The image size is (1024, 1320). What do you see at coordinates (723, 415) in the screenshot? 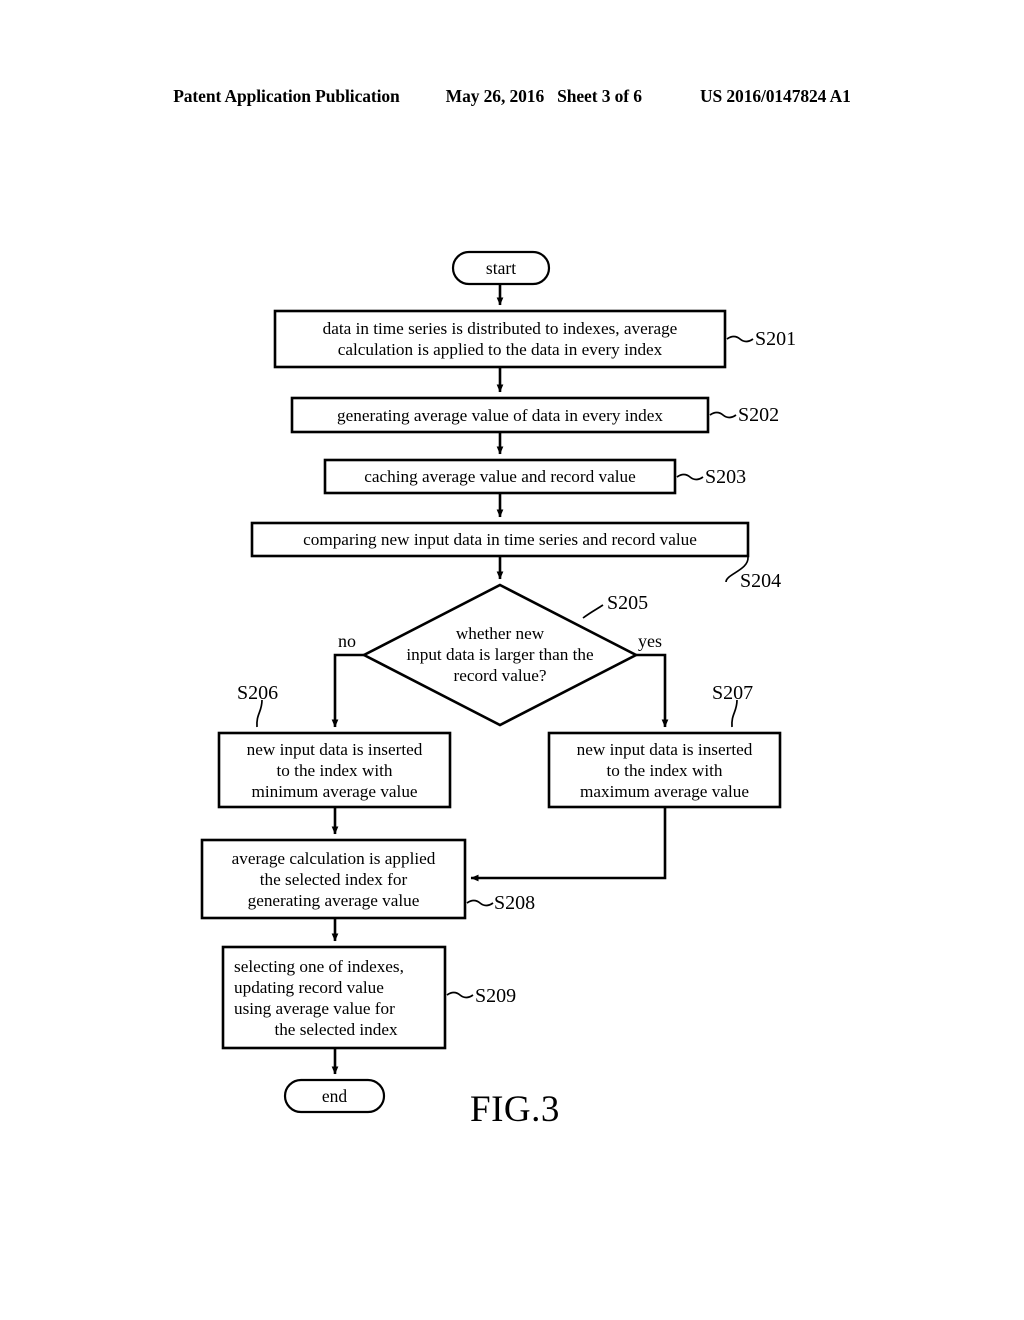
I see `leader-line-s202` at bounding box center [723, 415].